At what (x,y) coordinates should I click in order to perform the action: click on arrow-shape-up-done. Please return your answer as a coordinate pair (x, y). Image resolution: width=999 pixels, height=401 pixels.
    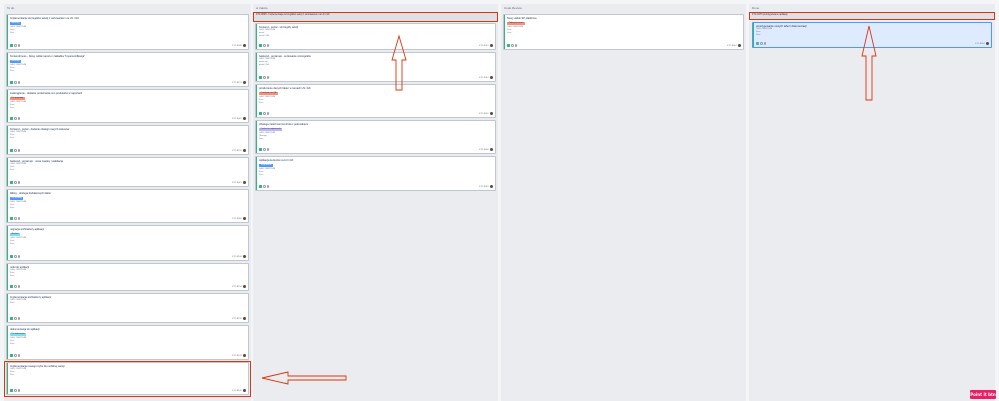
    Looking at the image, I should click on (869, 63).